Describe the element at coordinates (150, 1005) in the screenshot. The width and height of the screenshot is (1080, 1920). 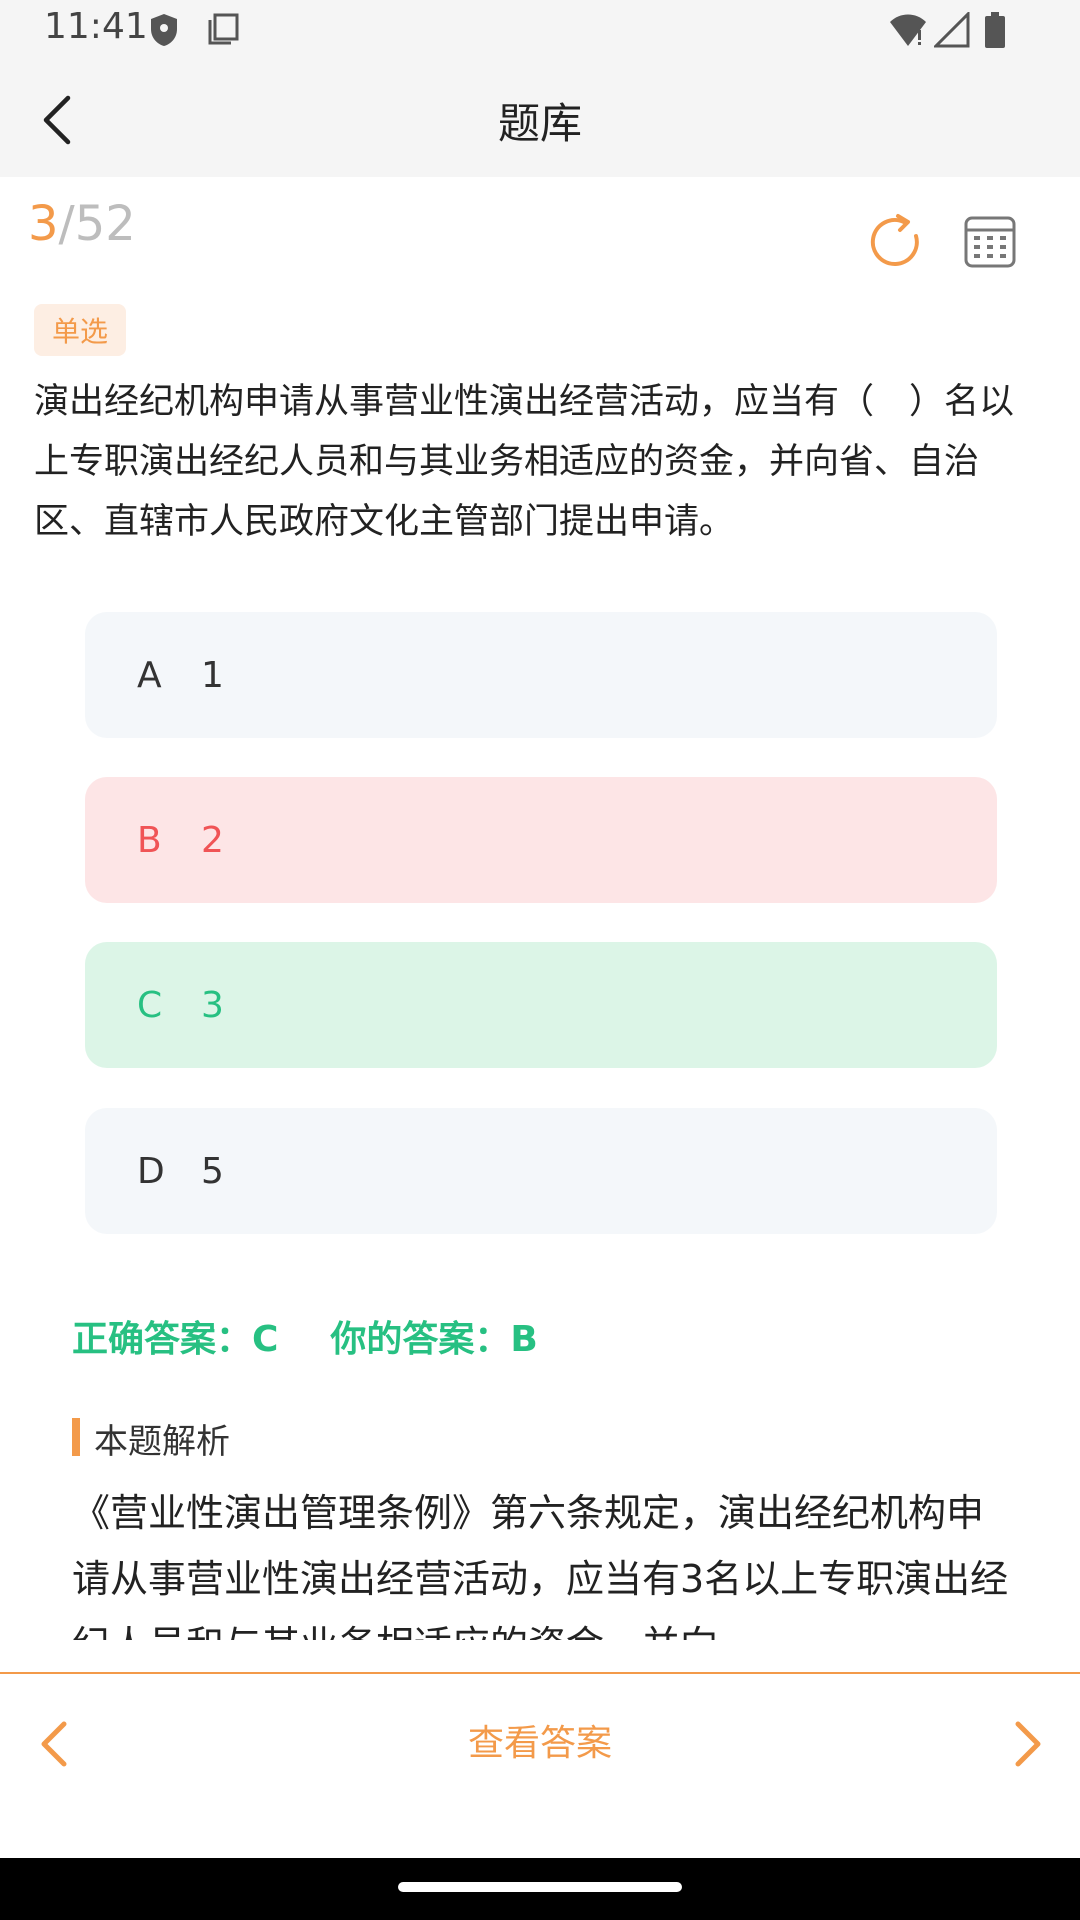
I see `option-letter: C` at that location.